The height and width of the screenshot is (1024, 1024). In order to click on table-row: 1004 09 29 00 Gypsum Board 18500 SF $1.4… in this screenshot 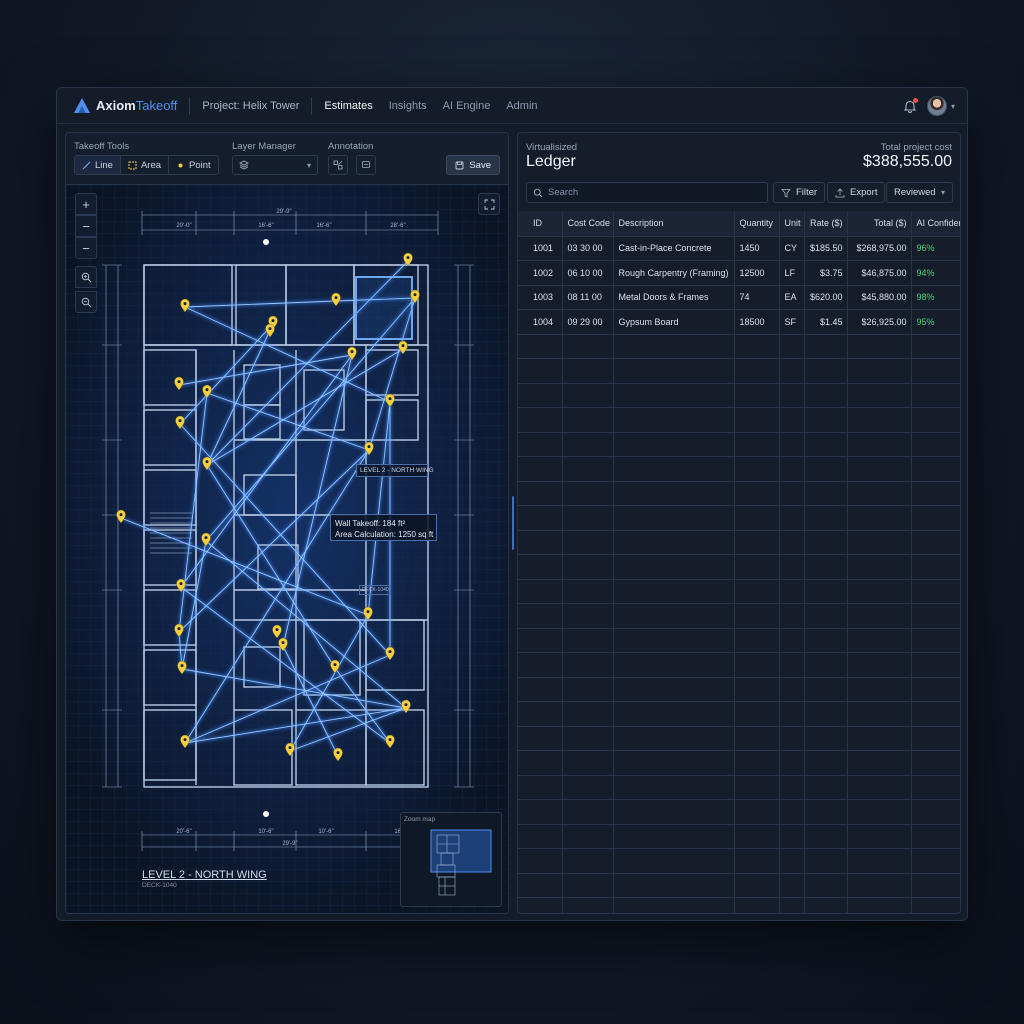, I will do `click(739, 322)`.